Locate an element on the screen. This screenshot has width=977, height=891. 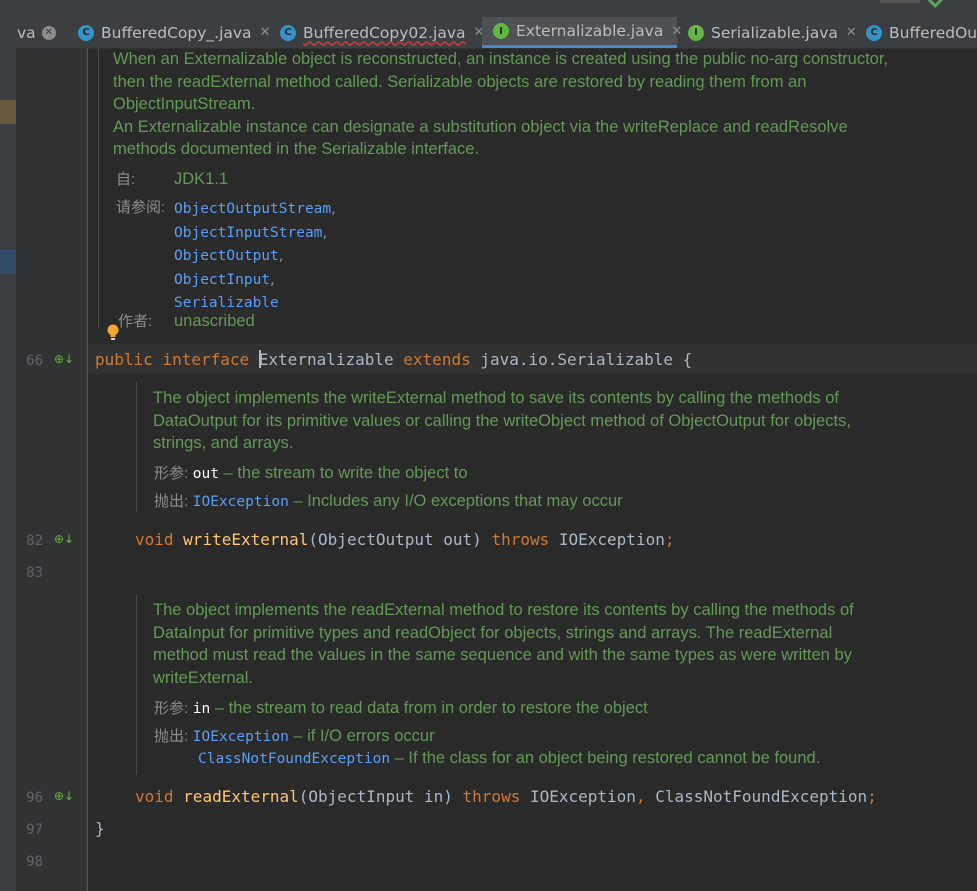
toolbar-strip is located at coordinates (488, 8).